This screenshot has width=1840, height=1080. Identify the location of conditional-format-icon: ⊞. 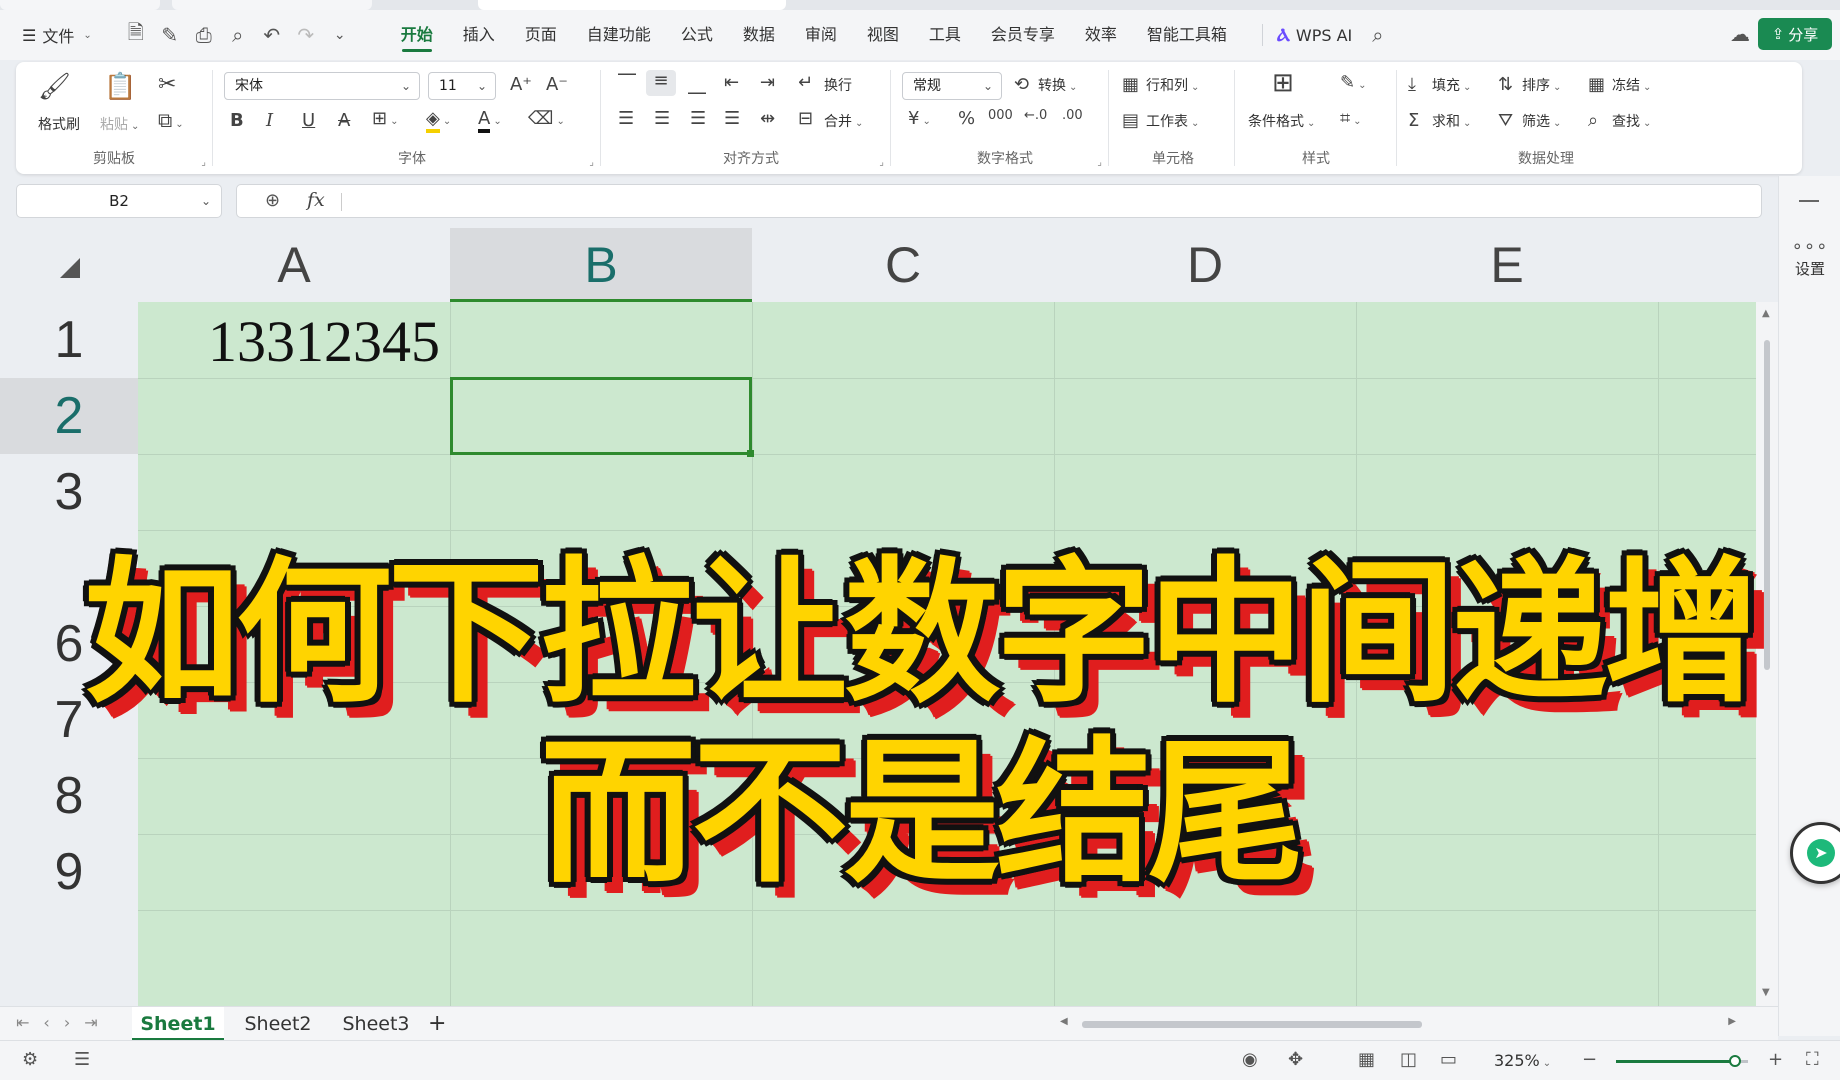
(1283, 83).